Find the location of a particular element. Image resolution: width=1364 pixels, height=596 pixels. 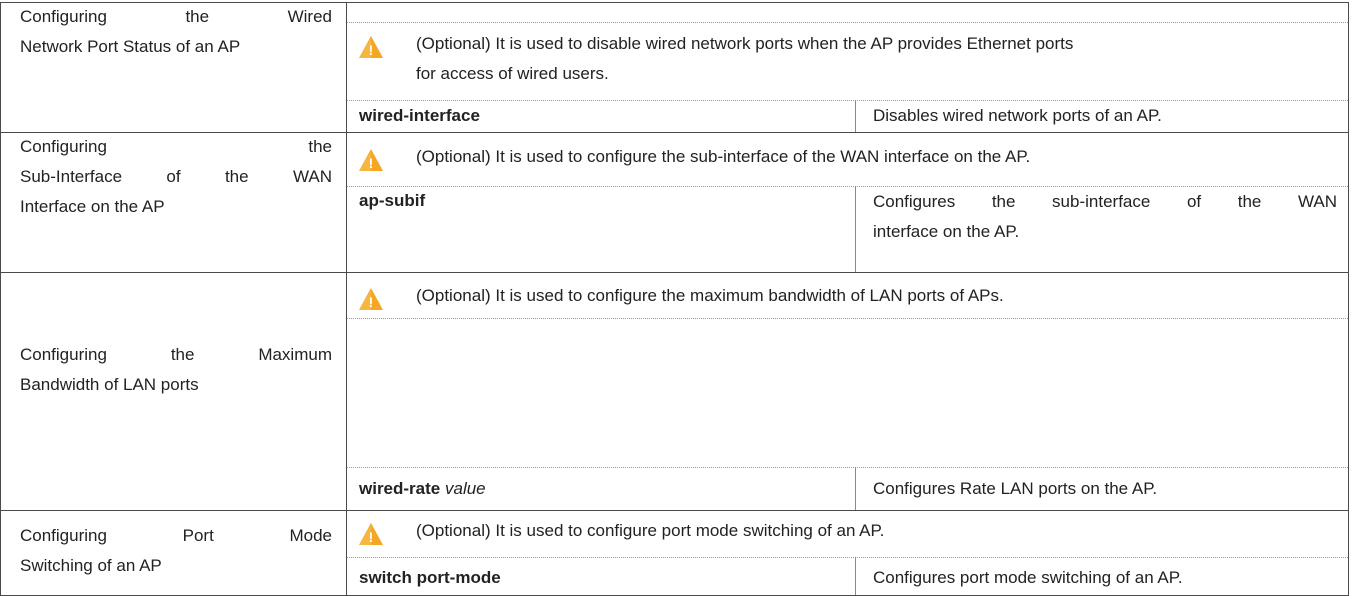

command-name: switch port-mode is located at coordinates (430, 578).